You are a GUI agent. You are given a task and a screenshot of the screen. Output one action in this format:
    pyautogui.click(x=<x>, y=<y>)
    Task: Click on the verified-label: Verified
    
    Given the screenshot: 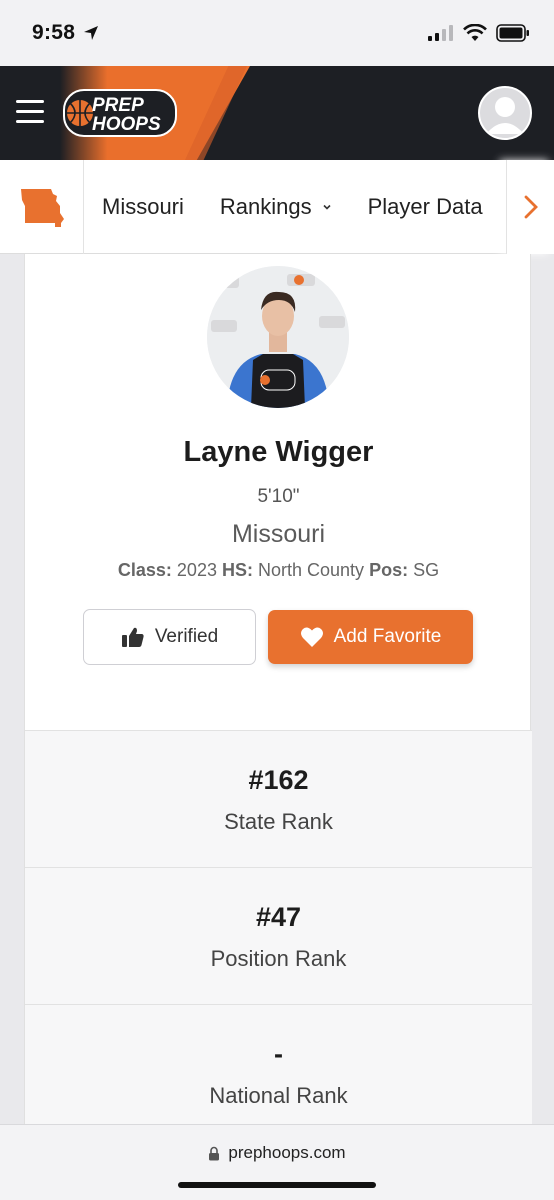 What is the action you would take?
    pyautogui.click(x=186, y=636)
    